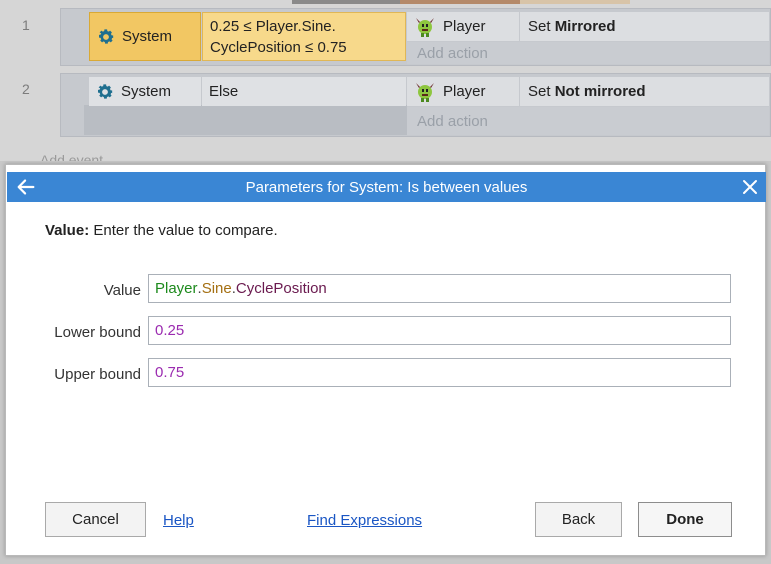 The image size is (771, 564). I want to click on dialog-titlebar: Parameters for System: Is between values, so click(386, 187).